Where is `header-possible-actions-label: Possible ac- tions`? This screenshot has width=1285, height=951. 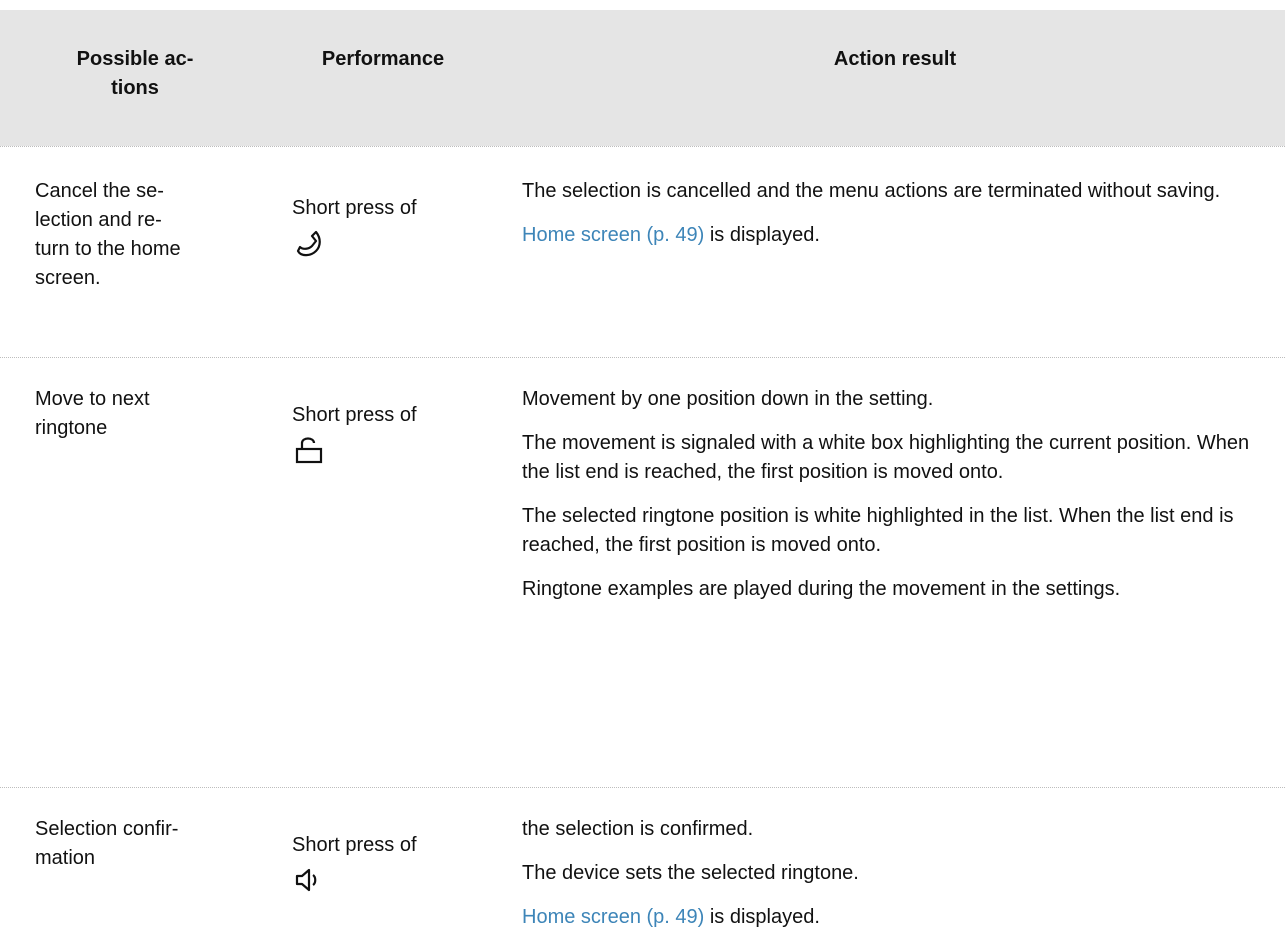 header-possible-actions-label: Possible ac- tions is located at coordinates (135, 73).